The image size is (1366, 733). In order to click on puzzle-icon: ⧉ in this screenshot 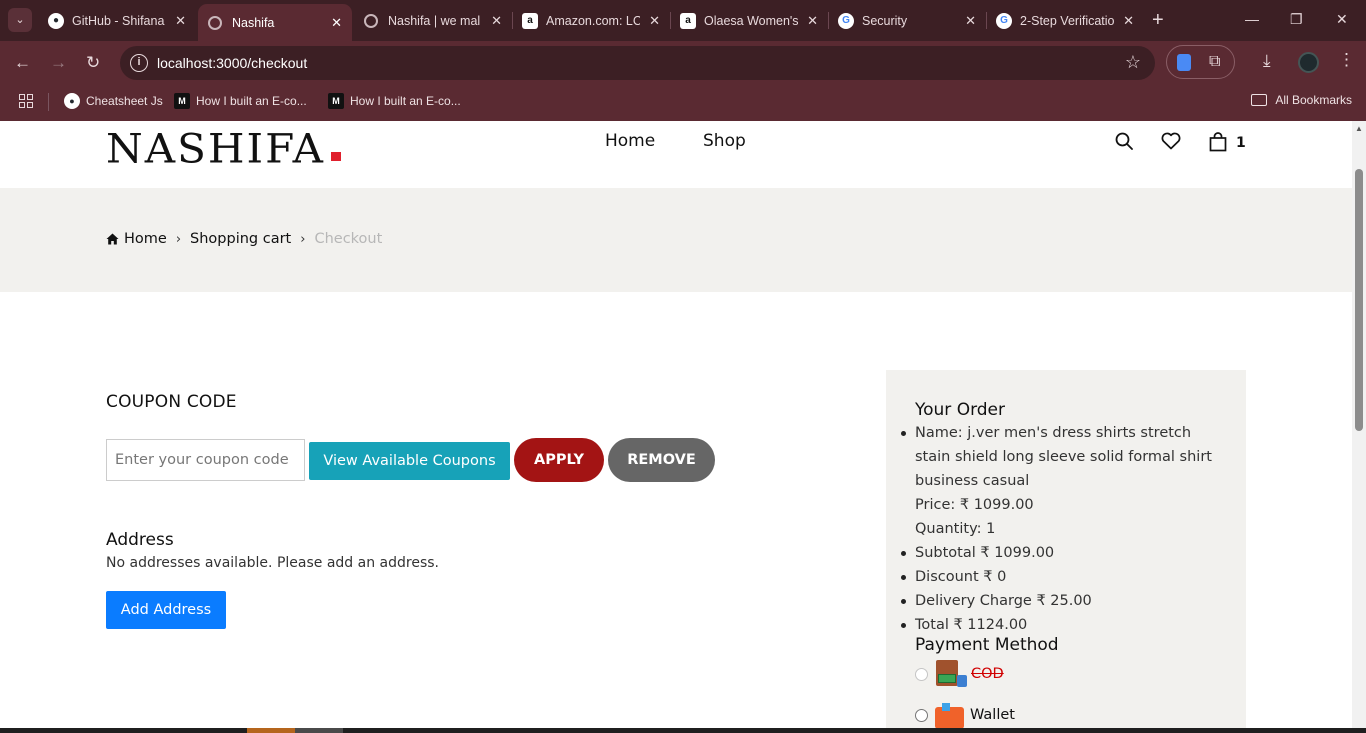, I will do `click(1214, 62)`.